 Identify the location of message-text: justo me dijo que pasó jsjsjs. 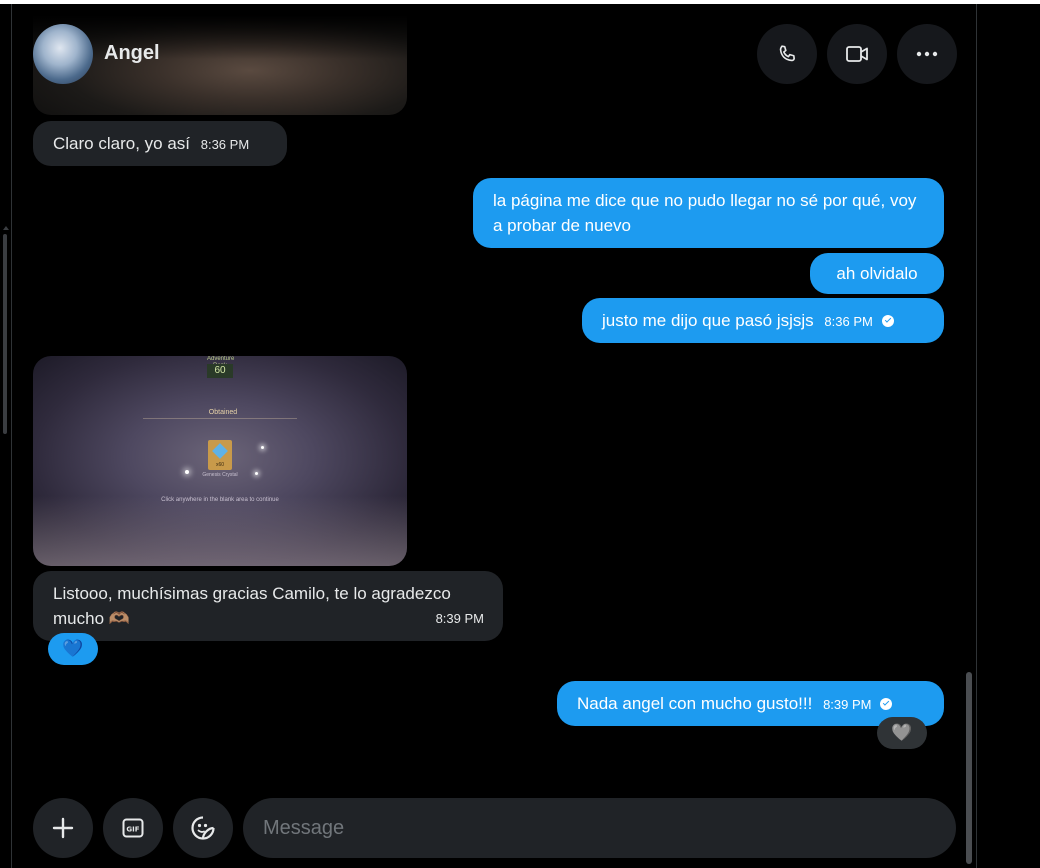
(708, 320).